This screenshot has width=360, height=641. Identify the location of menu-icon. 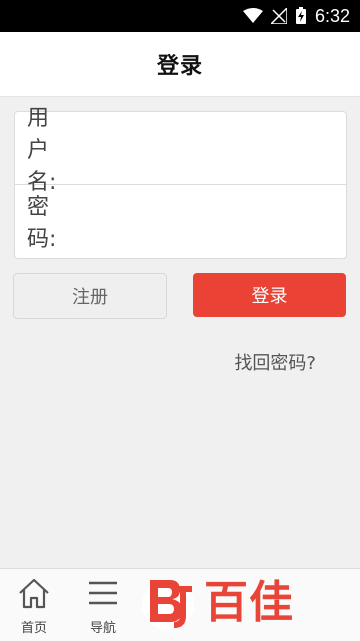
(103, 598).